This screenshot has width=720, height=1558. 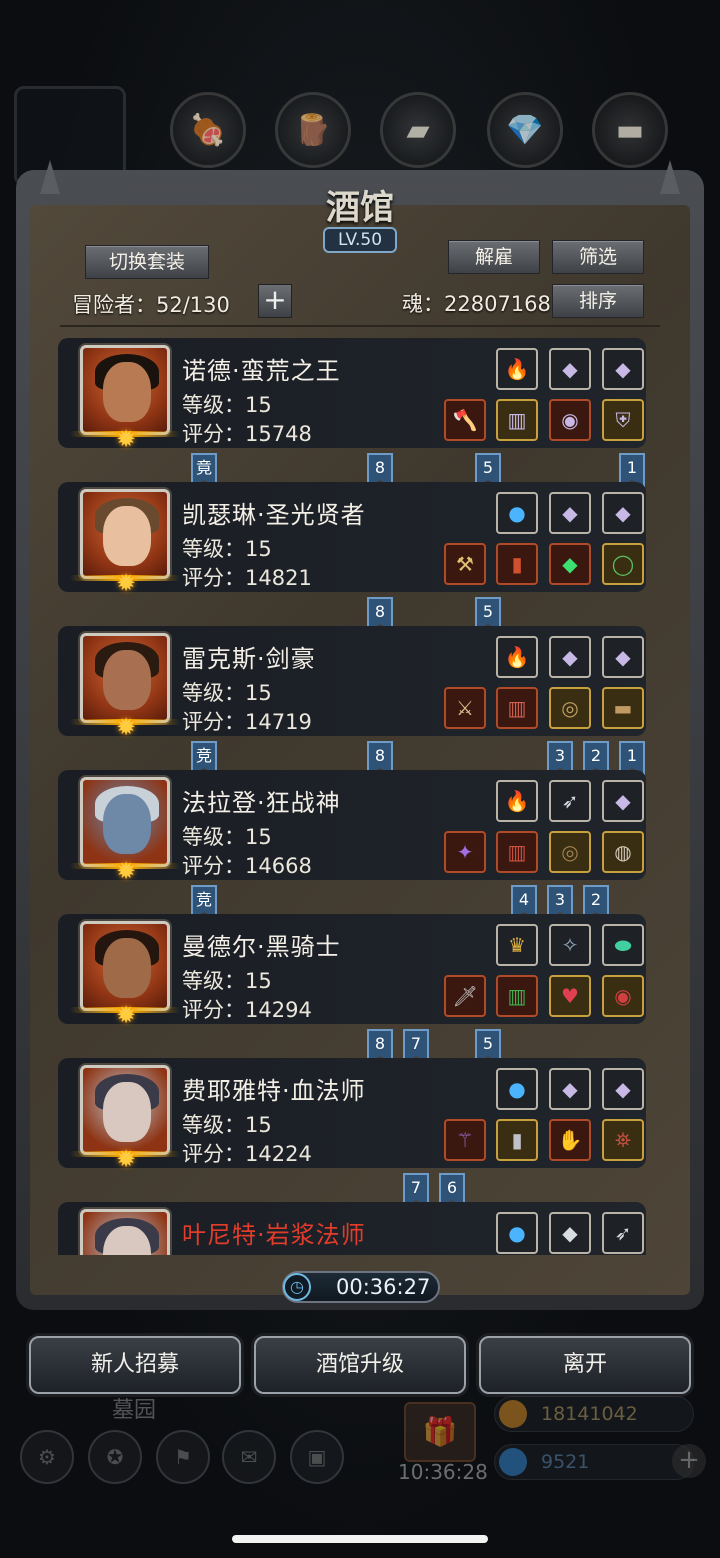 What do you see at coordinates (135, 1365) in the screenshot?
I see `recruit-button: 新人招募` at bounding box center [135, 1365].